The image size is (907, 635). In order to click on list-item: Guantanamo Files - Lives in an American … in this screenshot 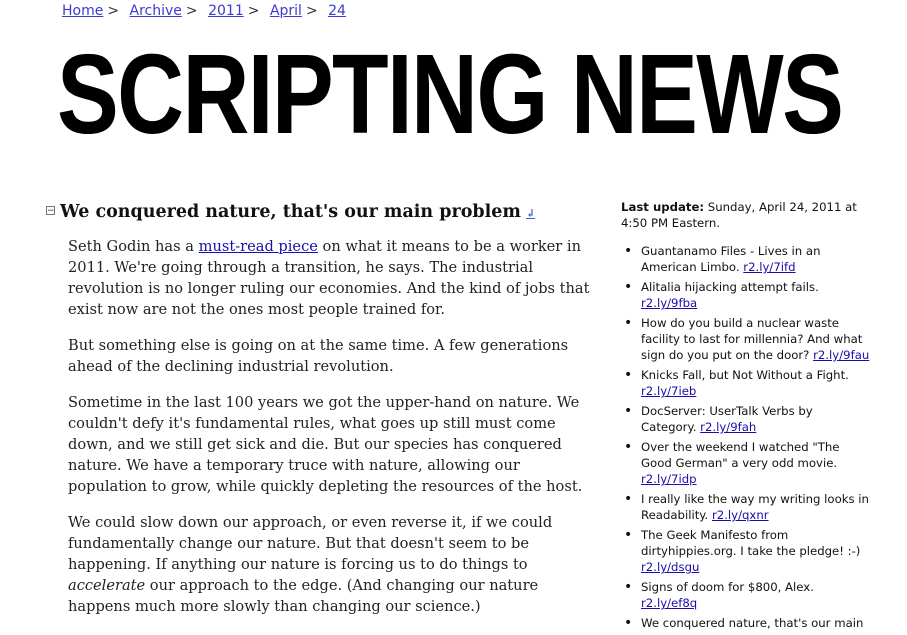, I will do `click(746, 259)`.